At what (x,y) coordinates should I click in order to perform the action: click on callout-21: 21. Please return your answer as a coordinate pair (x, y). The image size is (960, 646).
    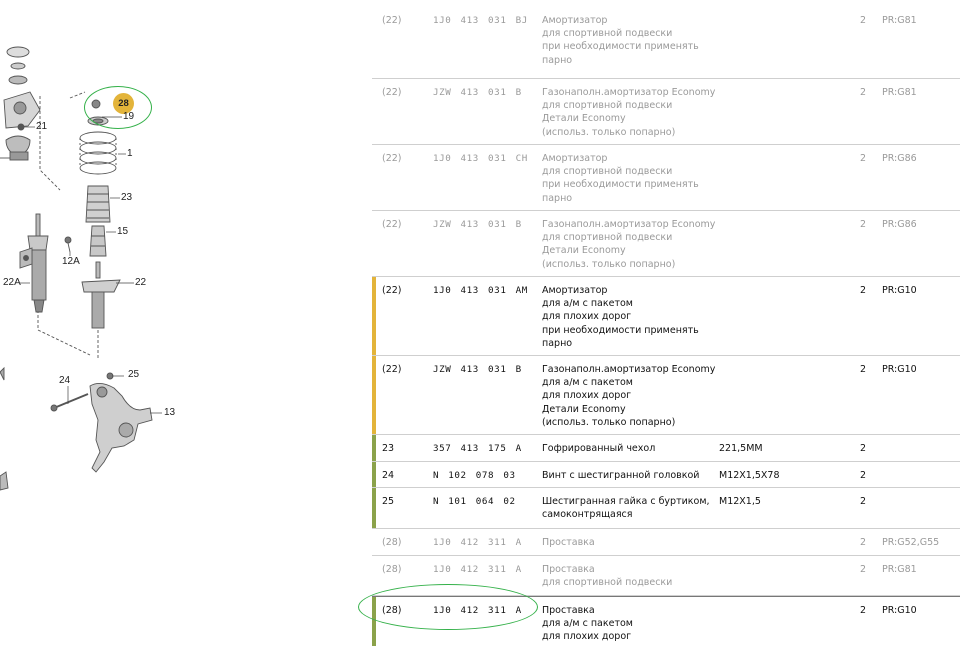
    Looking at the image, I should click on (42, 126).